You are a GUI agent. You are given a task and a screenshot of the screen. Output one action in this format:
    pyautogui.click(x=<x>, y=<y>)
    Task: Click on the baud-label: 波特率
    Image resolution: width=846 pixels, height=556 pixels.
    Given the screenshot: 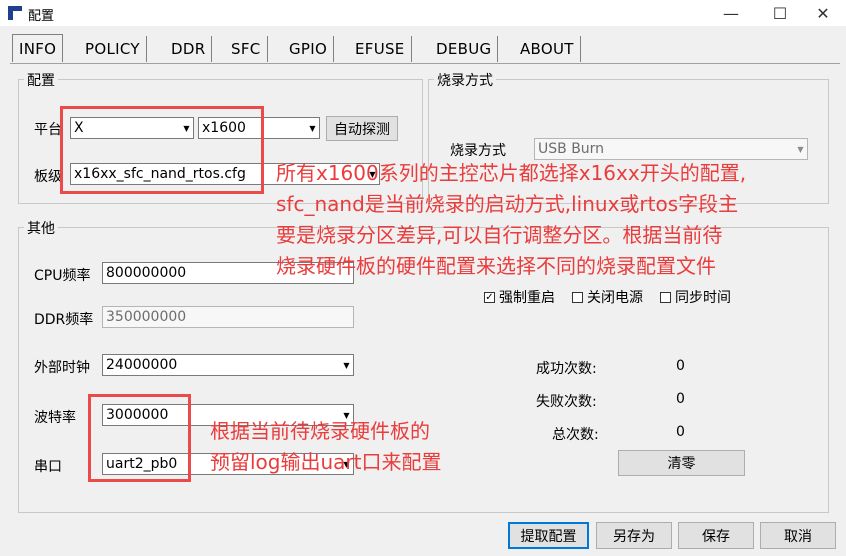 What is the action you would take?
    pyautogui.click(x=55, y=418)
    